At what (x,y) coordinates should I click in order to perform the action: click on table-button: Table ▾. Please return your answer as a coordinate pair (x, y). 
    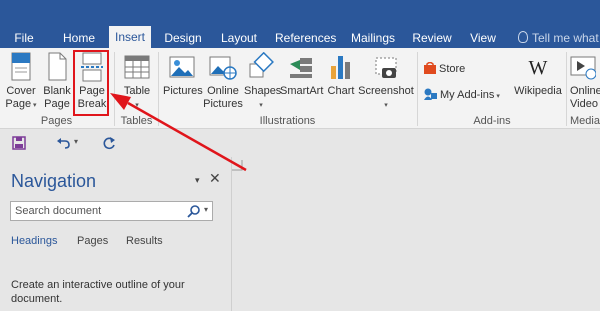
    Looking at the image, I should click on (137, 82).